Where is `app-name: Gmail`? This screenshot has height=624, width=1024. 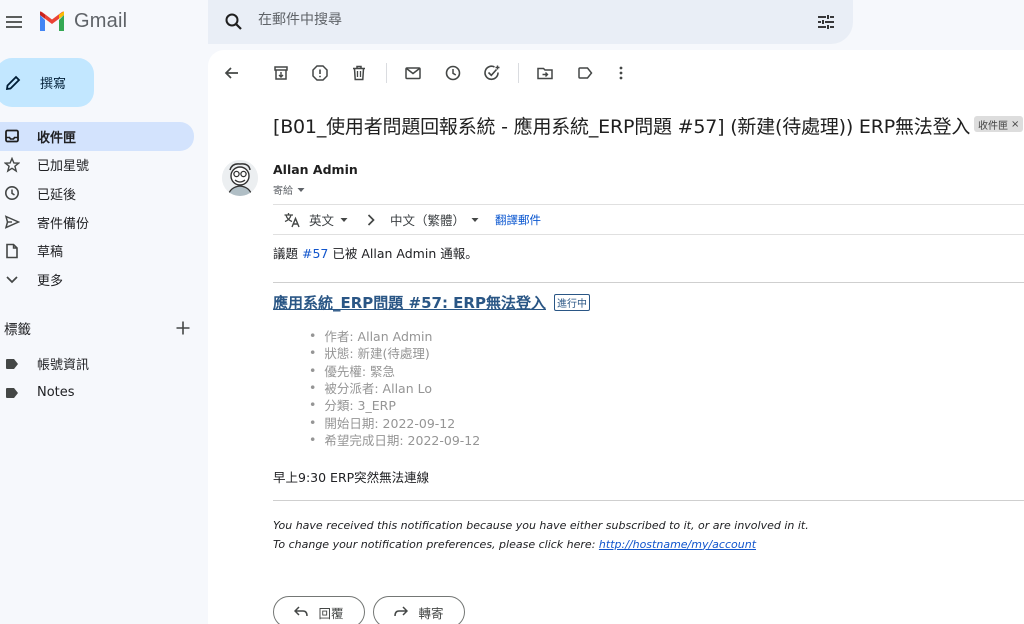 app-name: Gmail is located at coordinates (101, 21).